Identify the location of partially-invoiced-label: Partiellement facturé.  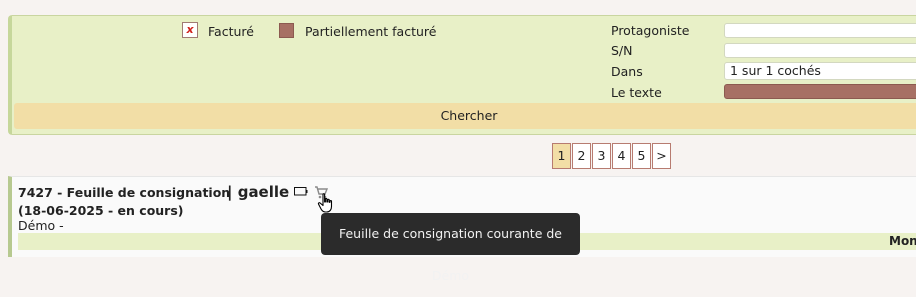
(371, 31).